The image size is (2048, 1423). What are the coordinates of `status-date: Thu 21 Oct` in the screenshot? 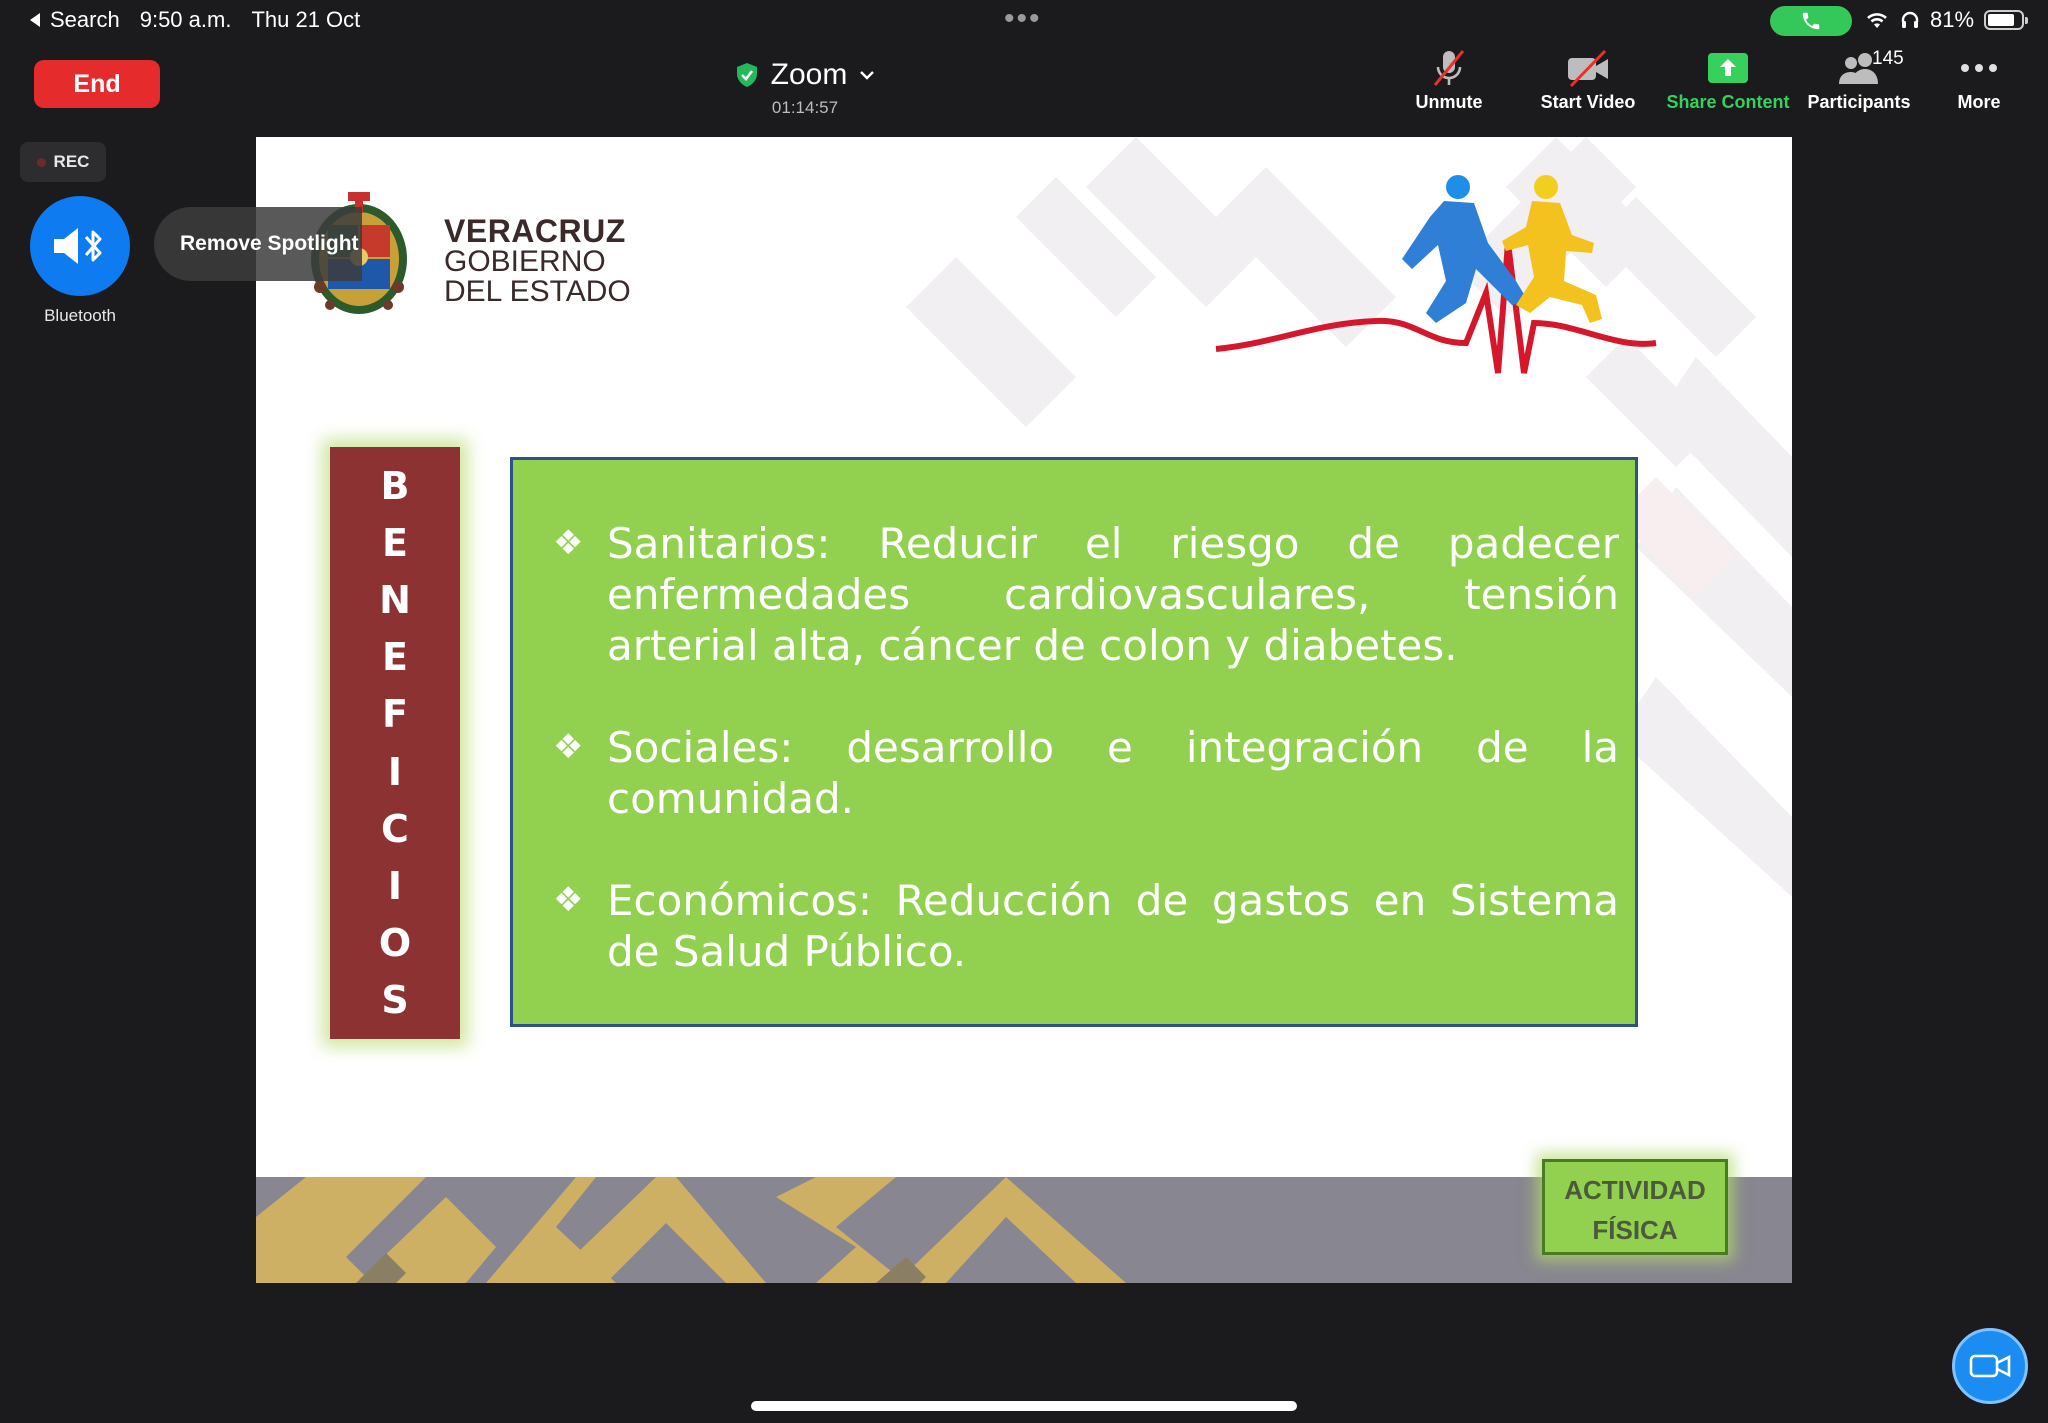 It's located at (306, 19).